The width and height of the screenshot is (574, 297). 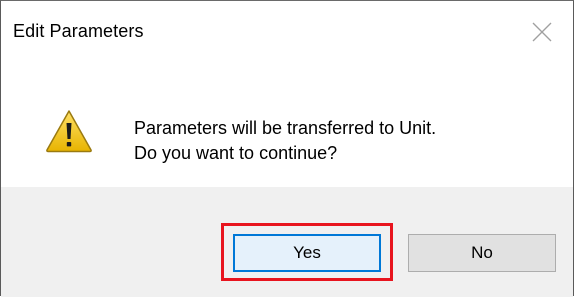 I want to click on close-button, so click(x=543, y=32).